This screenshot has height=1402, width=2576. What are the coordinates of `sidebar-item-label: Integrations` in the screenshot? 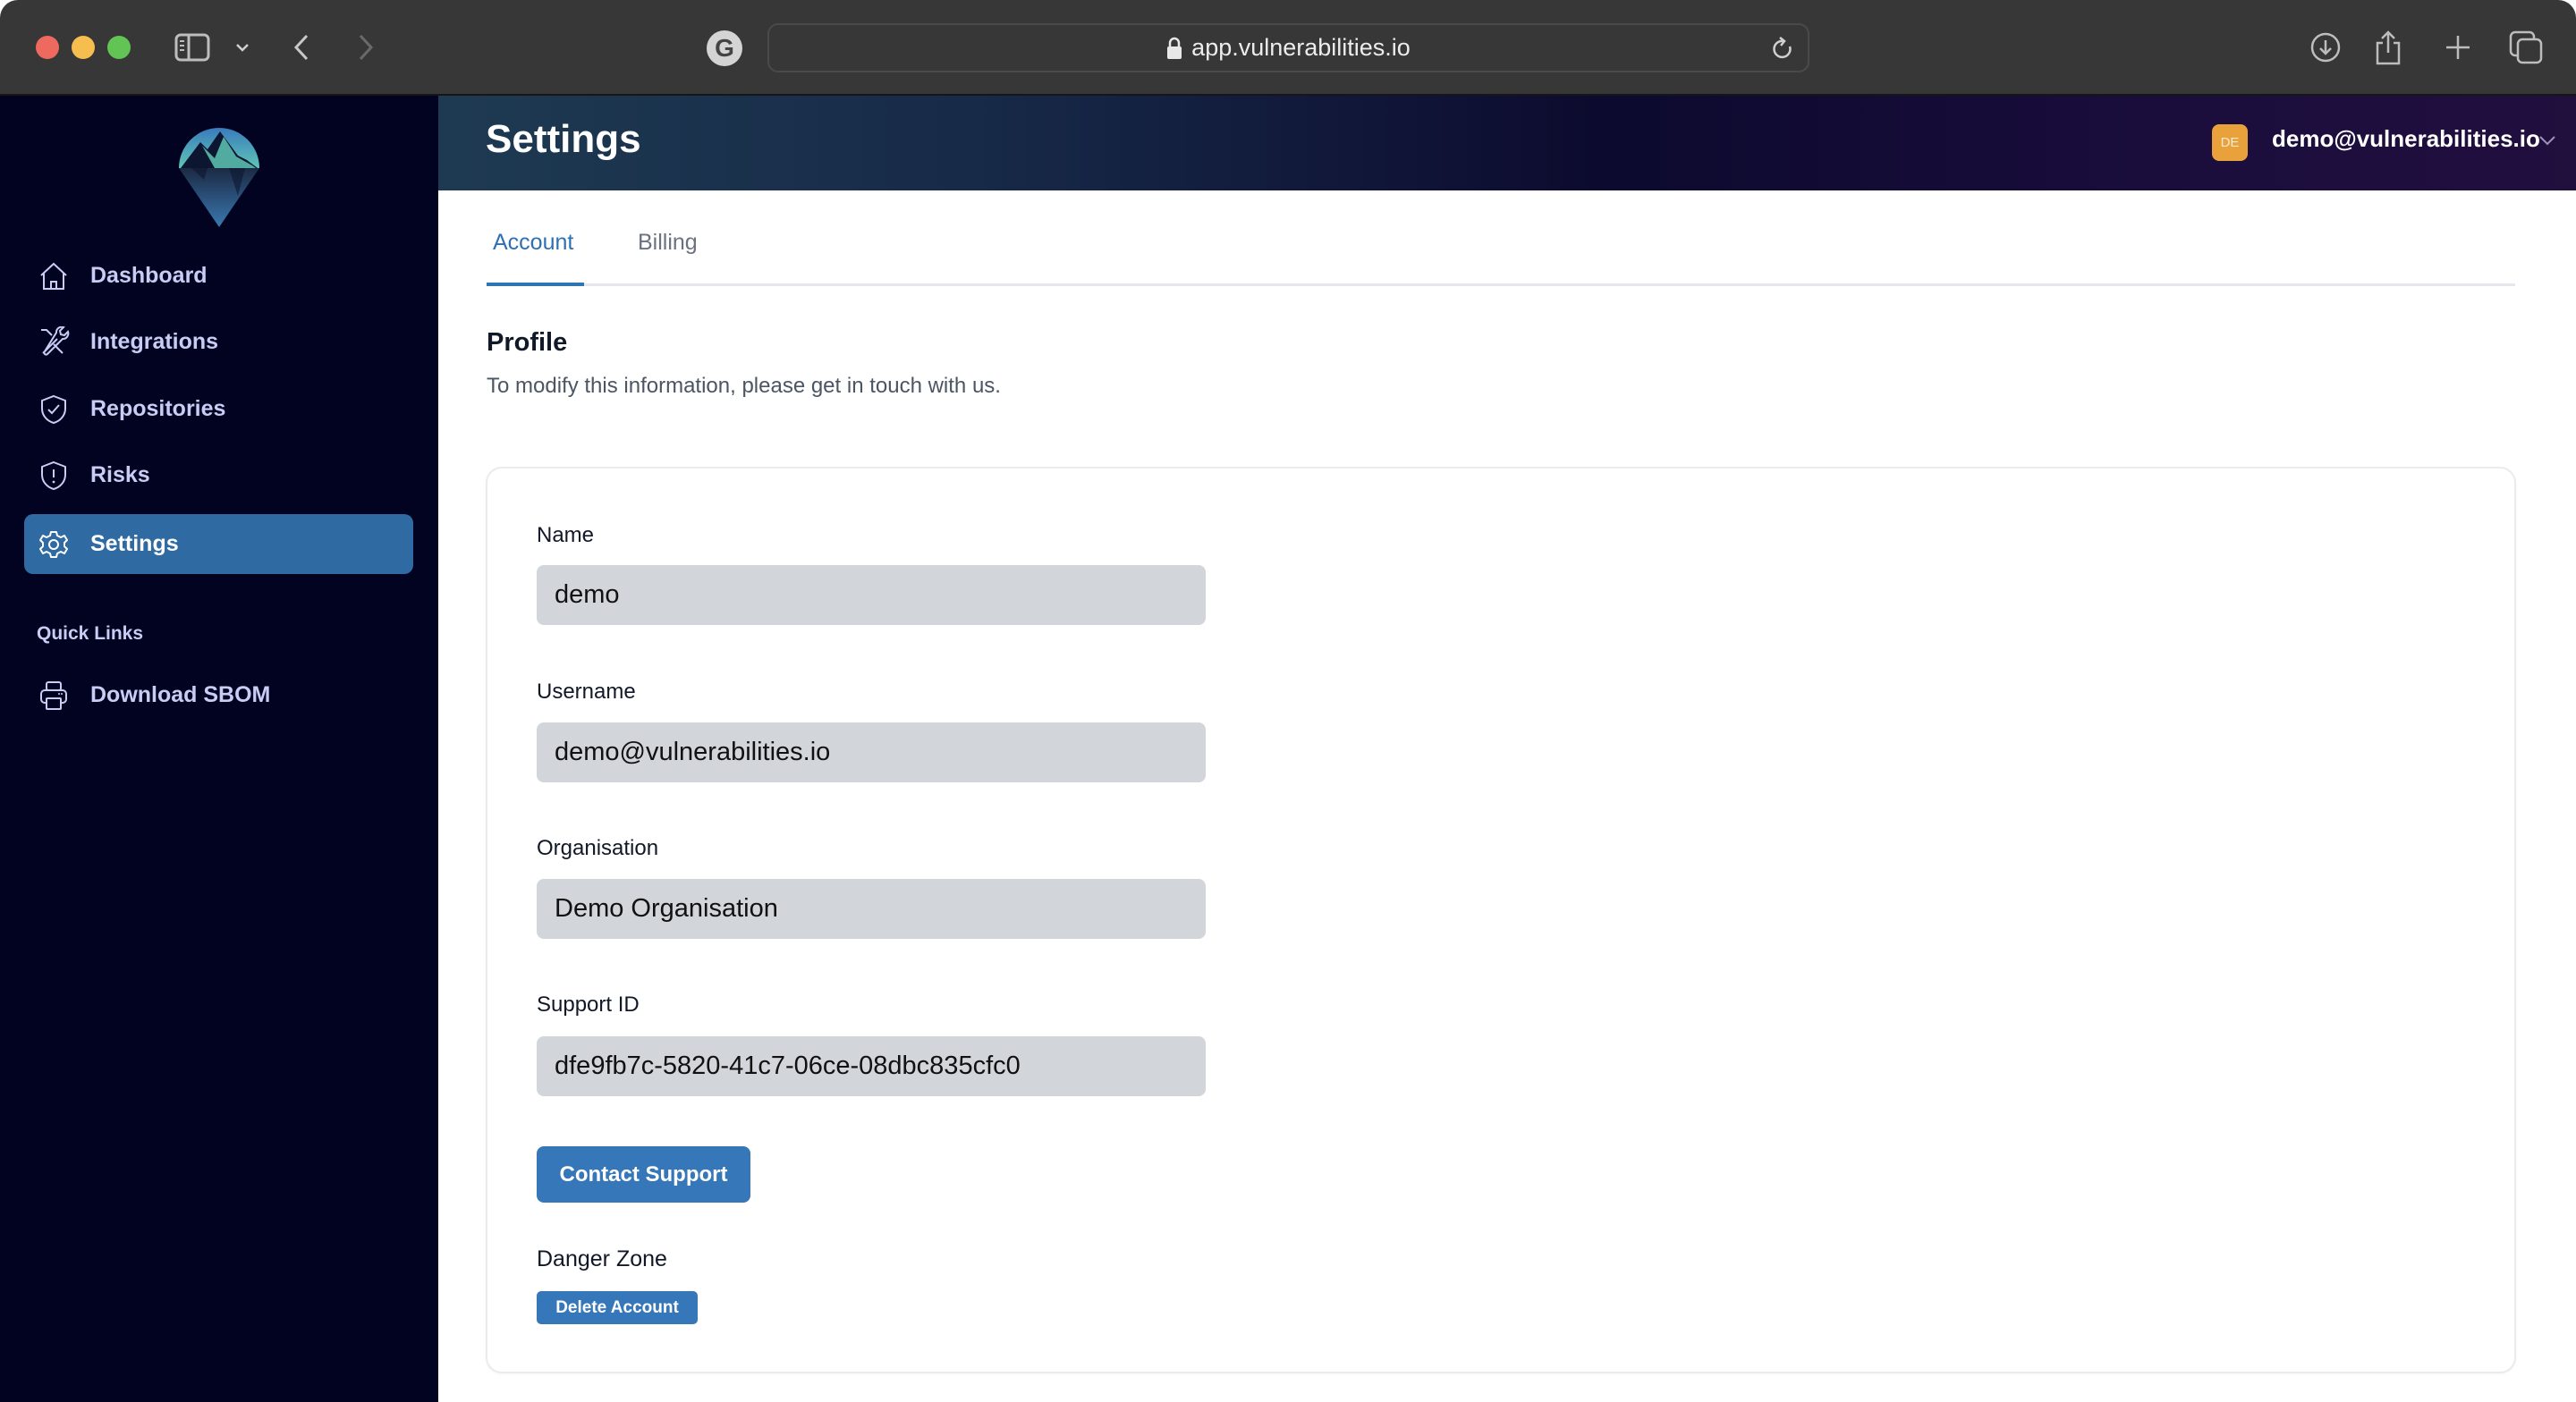 It's located at (154, 341).